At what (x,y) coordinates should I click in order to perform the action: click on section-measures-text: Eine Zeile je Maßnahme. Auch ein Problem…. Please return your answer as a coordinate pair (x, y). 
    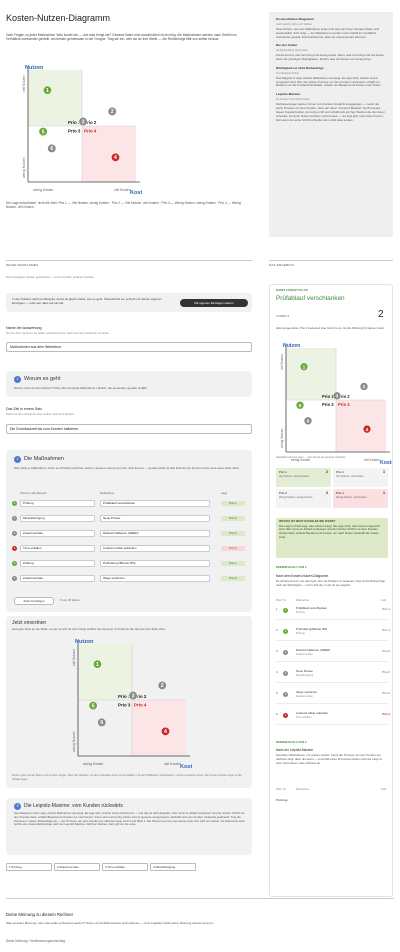
    Looking at the image, I should click on (127, 468).